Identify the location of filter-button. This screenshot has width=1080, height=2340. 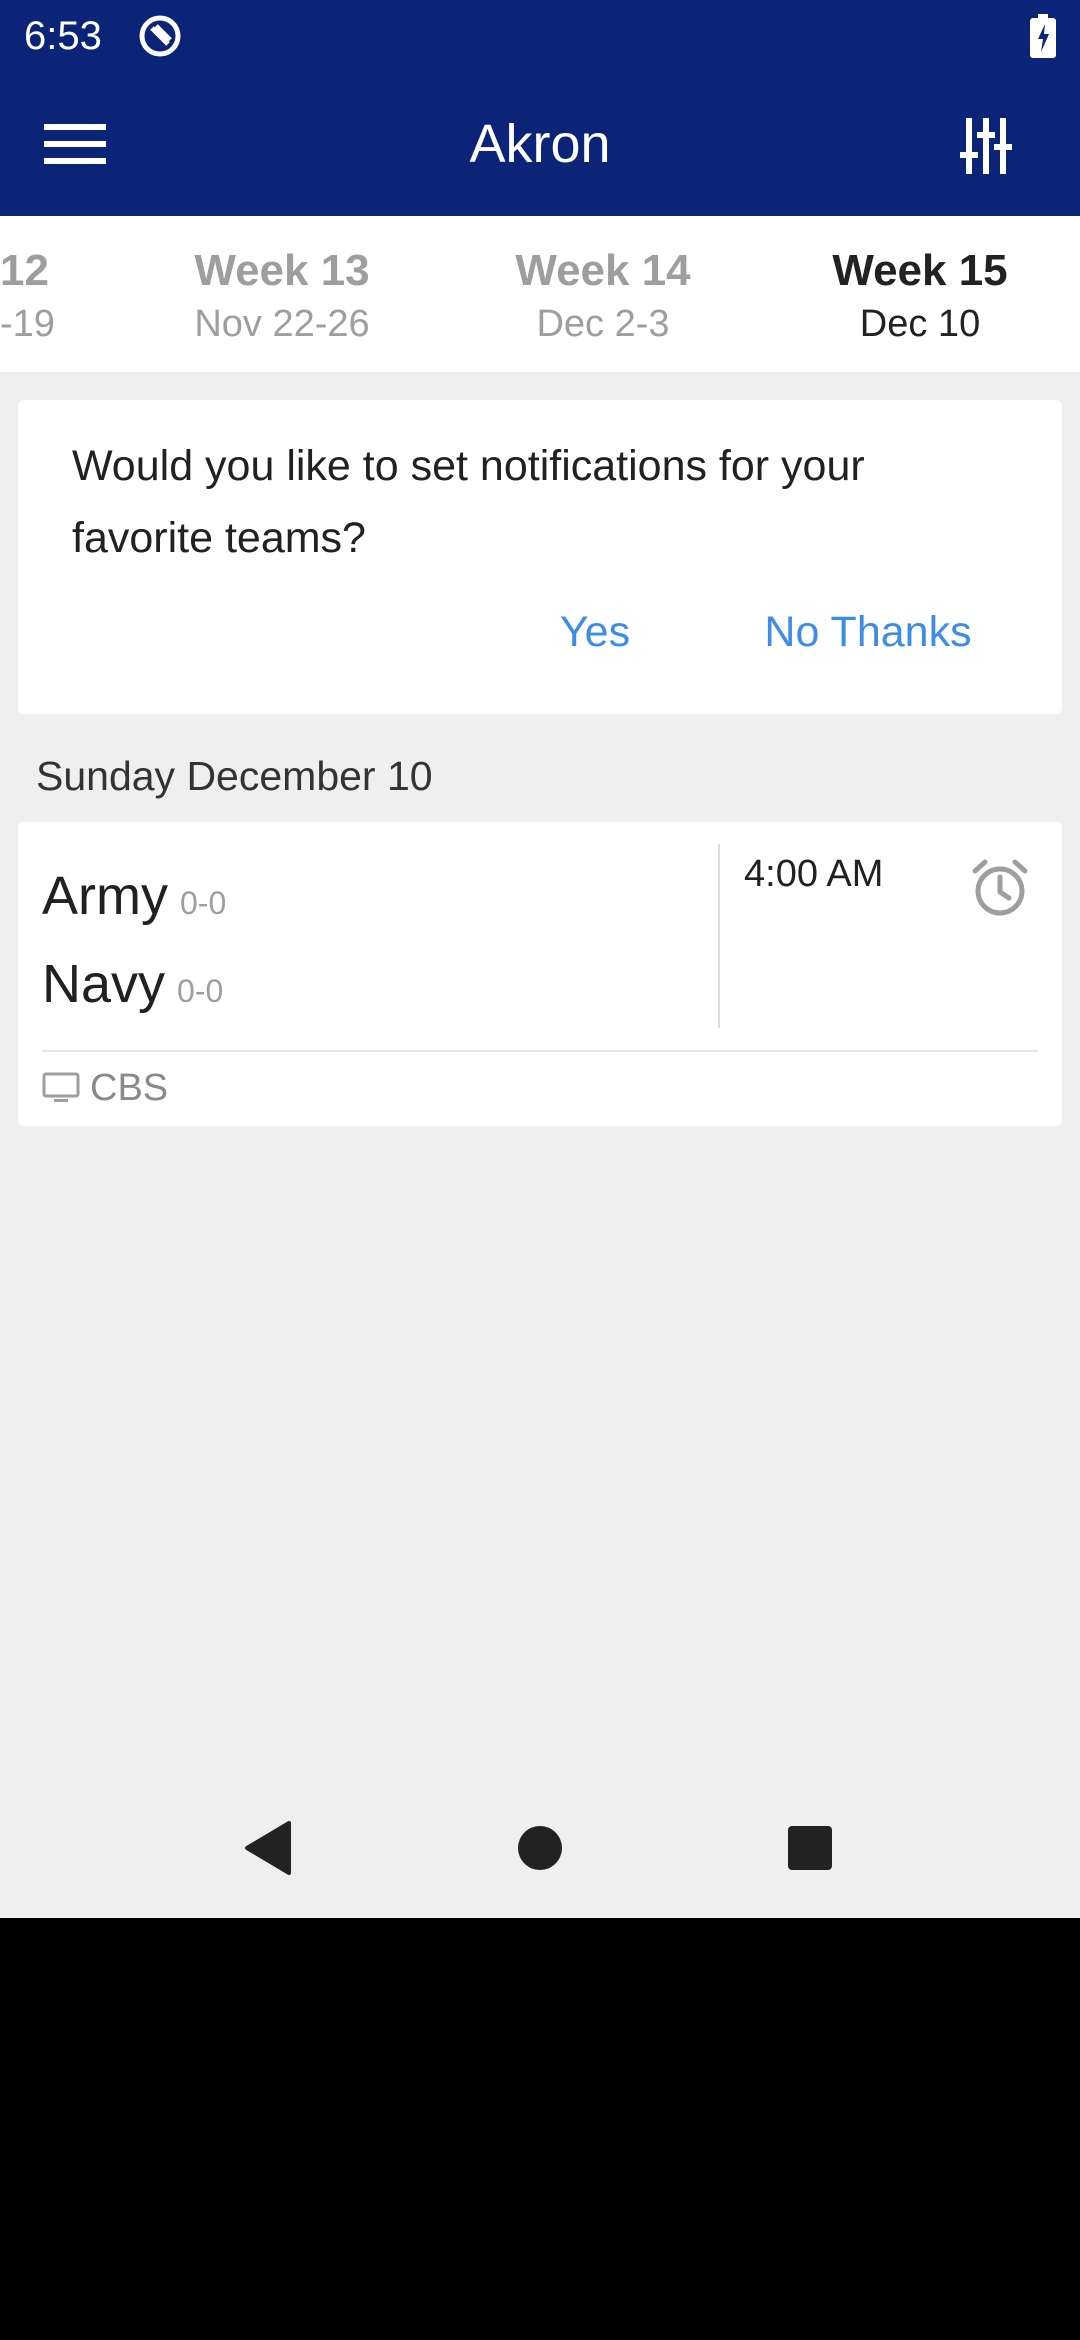
(986, 146).